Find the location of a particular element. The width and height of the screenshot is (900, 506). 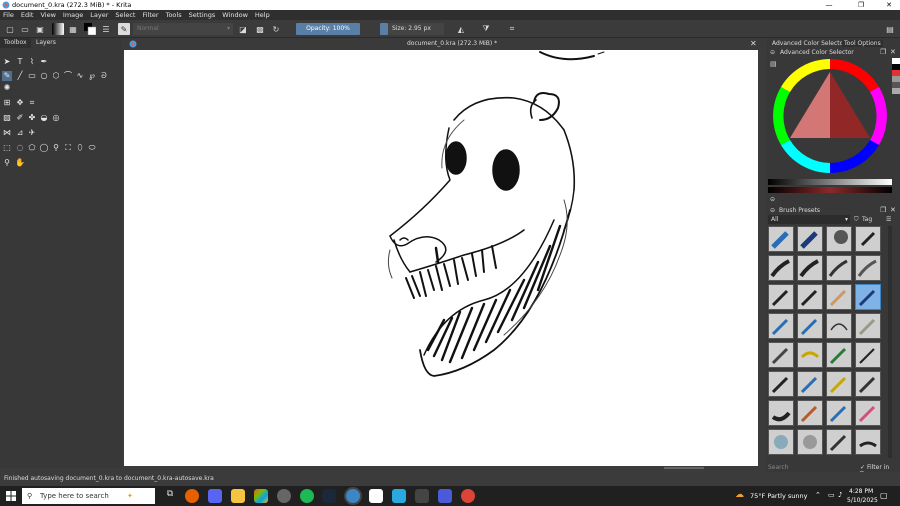

enclose-fill-icon: ◎ is located at coordinates (56, 118).